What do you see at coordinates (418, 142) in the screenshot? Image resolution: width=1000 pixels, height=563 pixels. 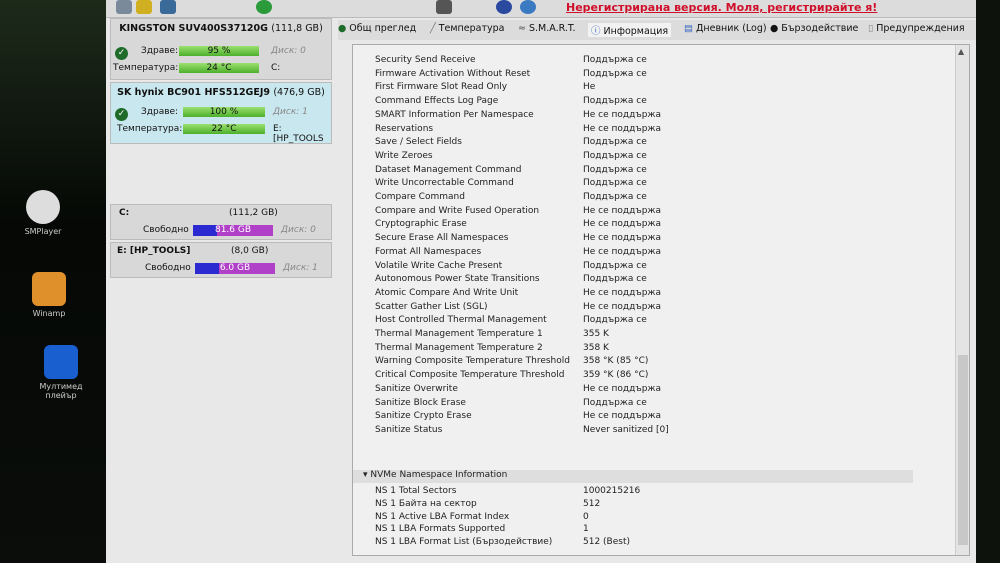 I see `property-name: Save / Select Fields` at bounding box center [418, 142].